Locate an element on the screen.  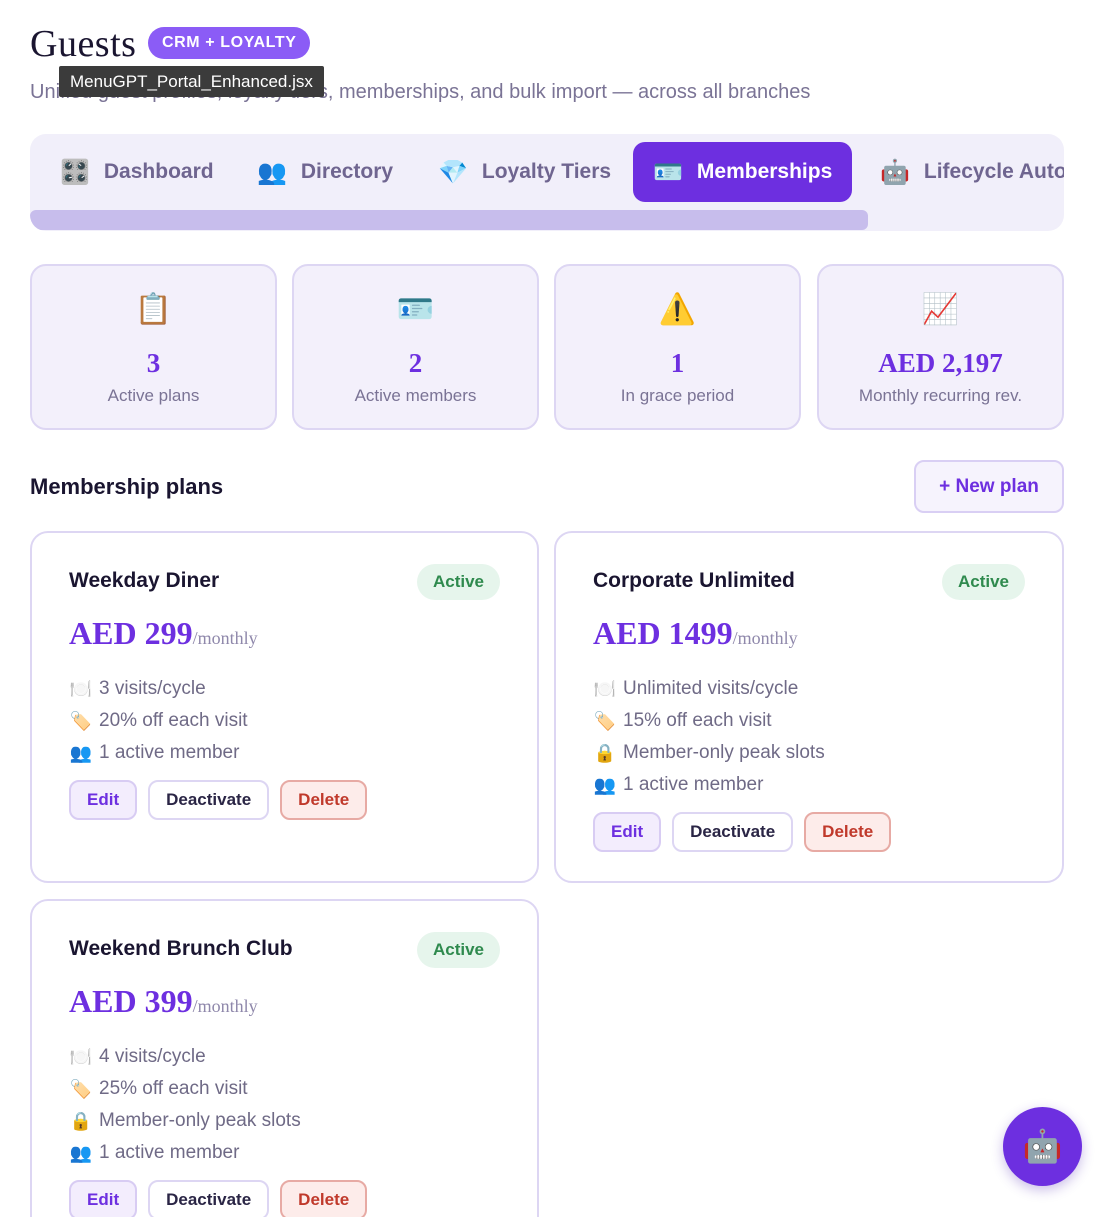
stat-value: AED 2,197 is located at coordinates (940, 363).